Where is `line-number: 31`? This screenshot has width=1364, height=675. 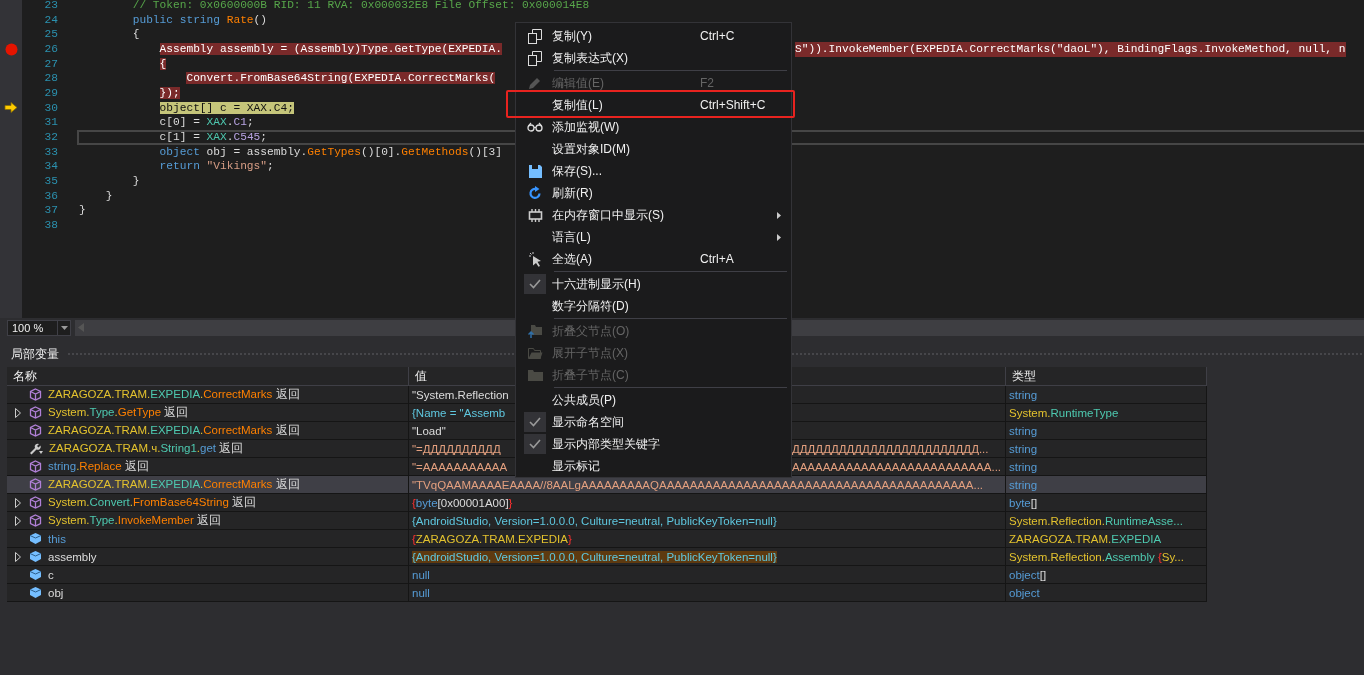
line-number: 31 is located at coordinates (50, 122).